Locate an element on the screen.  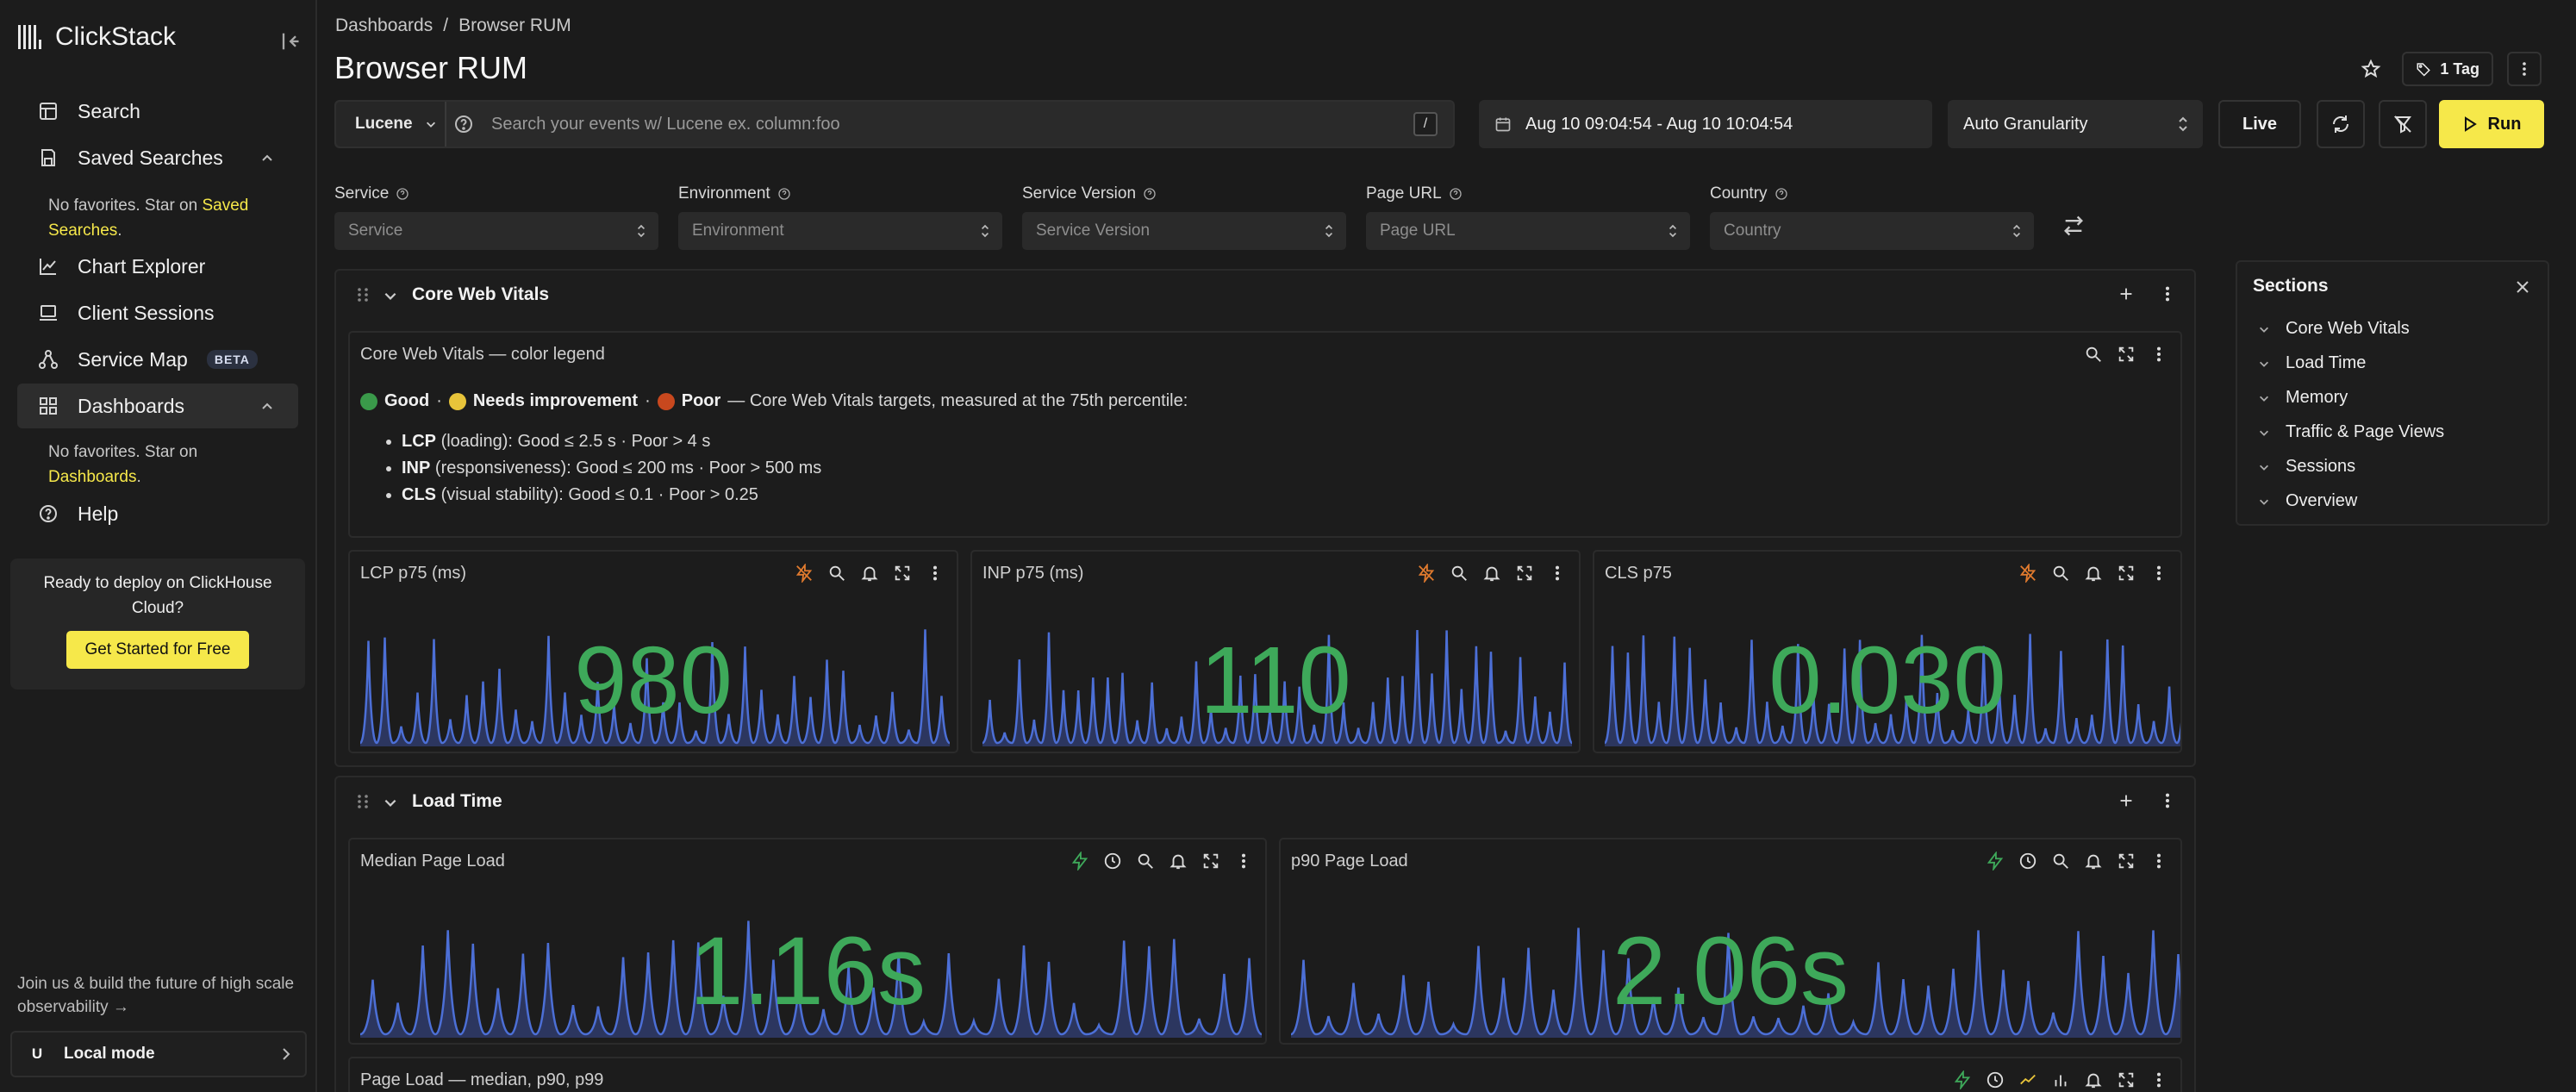
page-url-select: Page URL is located at coordinates (1528, 231).